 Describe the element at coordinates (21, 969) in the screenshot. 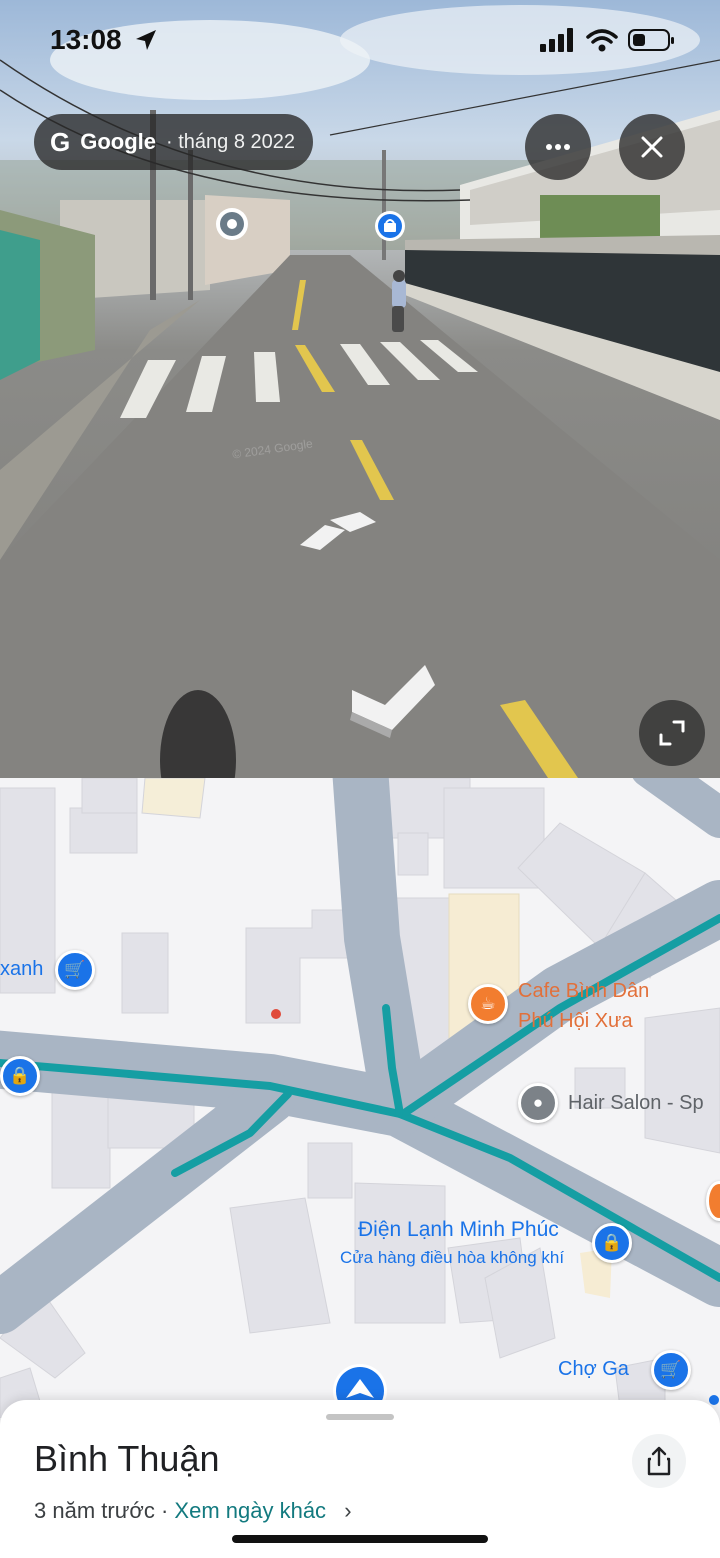

I see `map-label-shop: xanh` at that location.